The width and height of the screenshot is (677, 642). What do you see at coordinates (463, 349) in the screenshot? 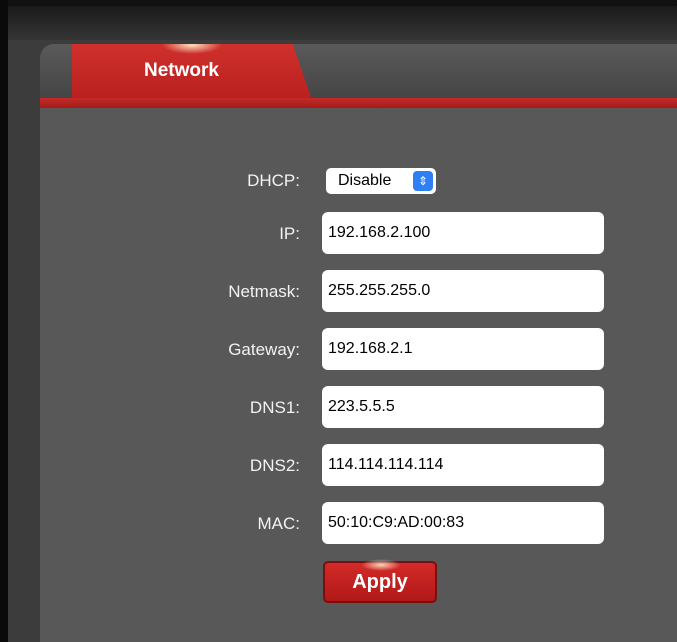
I see `gateway-field` at bounding box center [463, 349].